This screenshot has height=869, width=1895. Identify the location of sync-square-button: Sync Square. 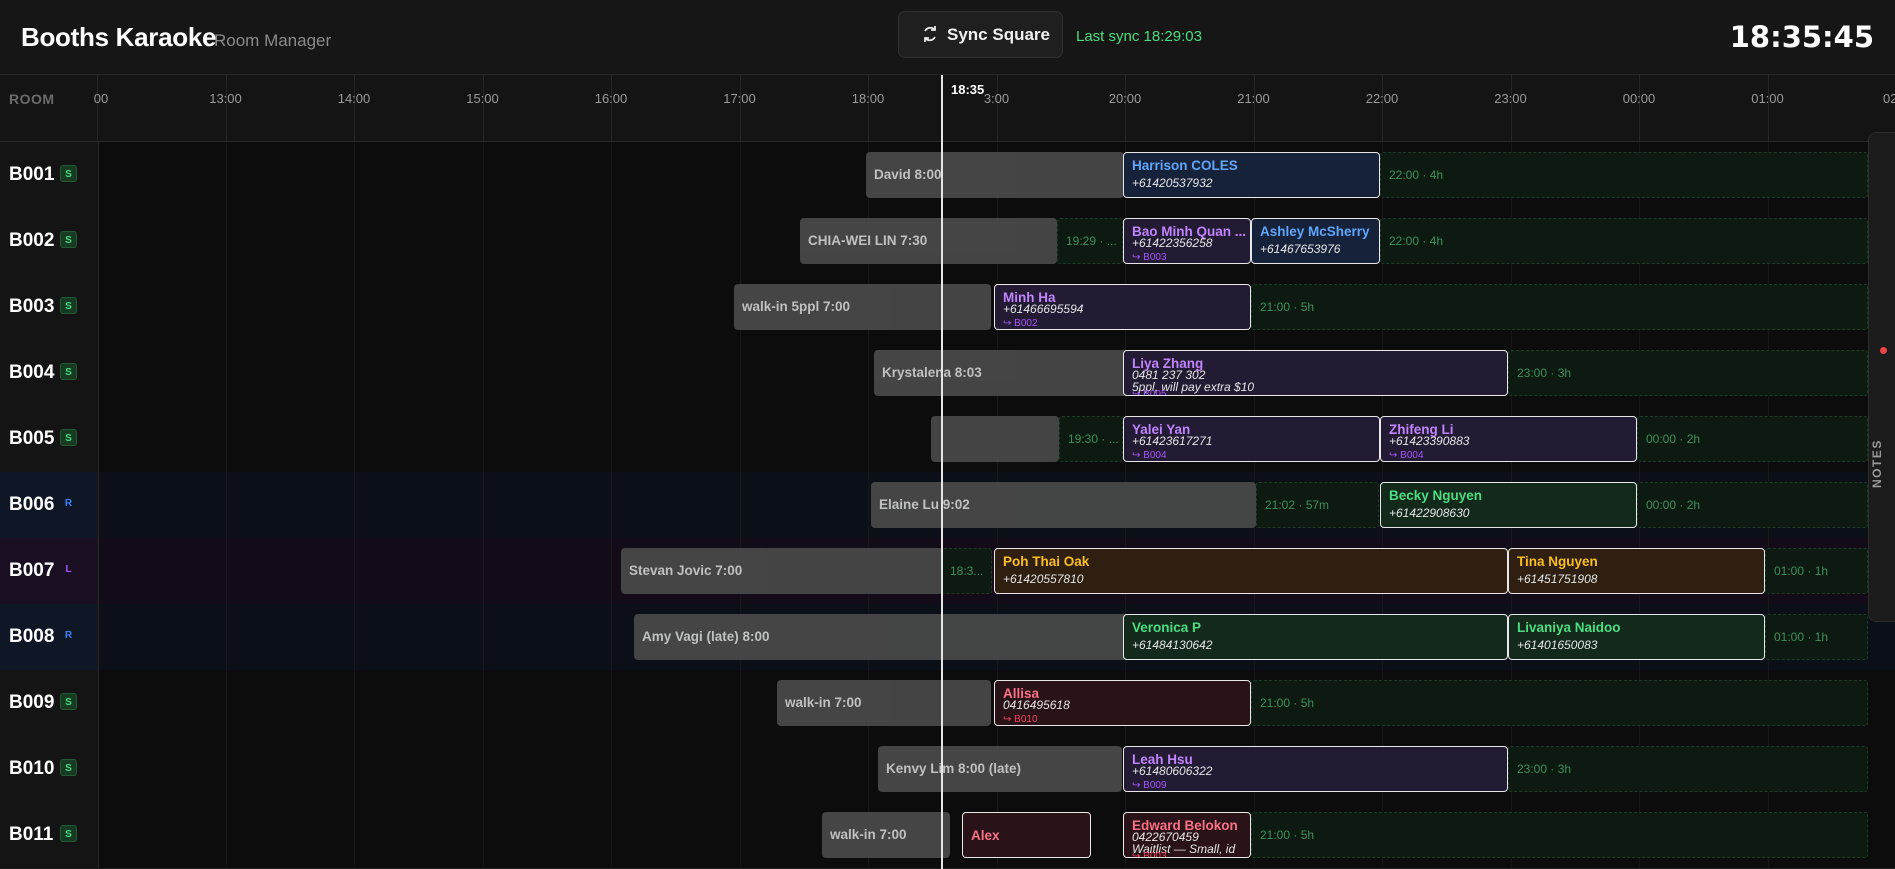
(980, 34).